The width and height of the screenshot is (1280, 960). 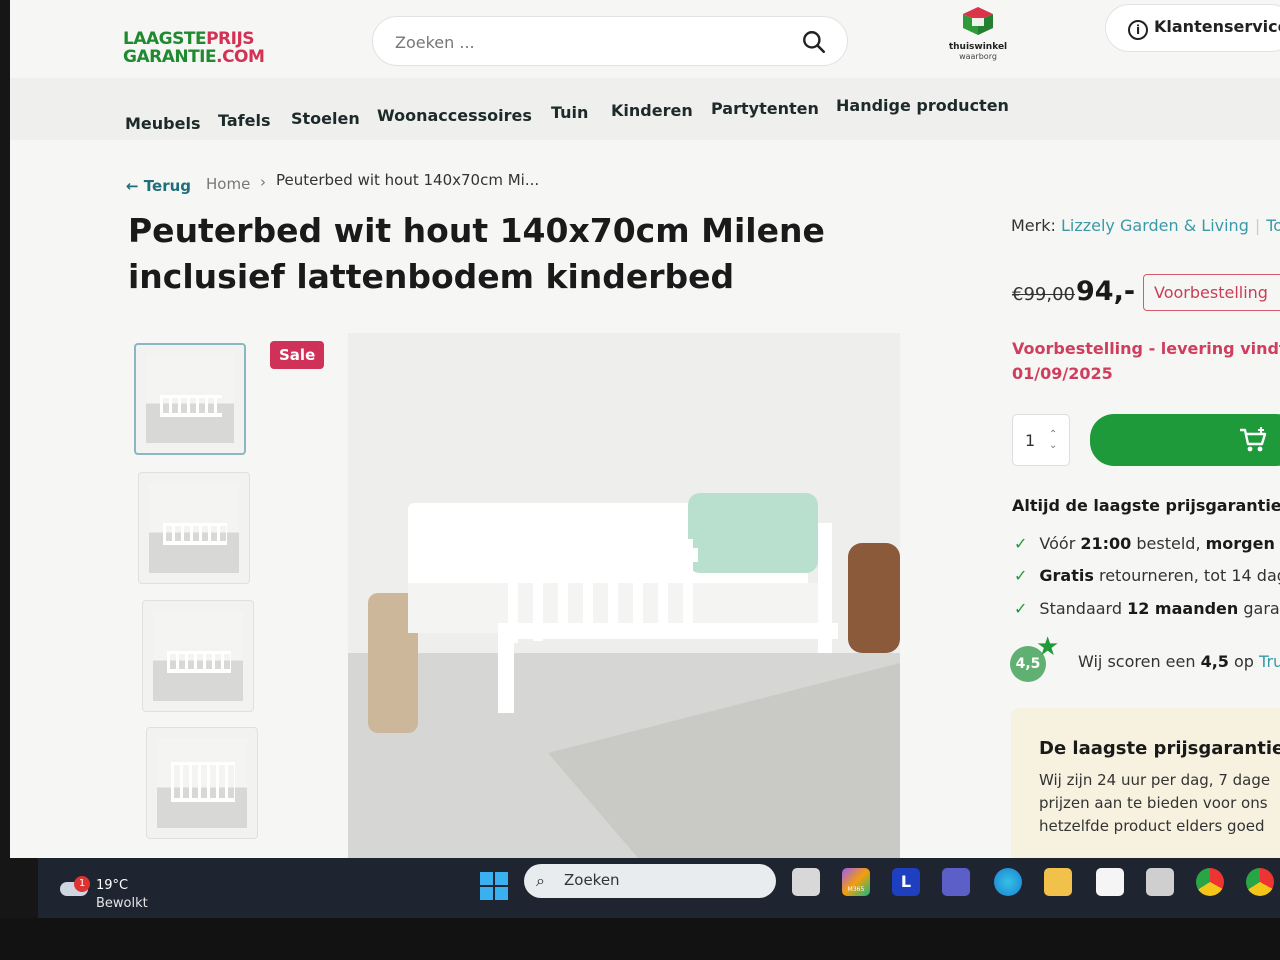 What do you see at coordinates (1240, 543) in the screenshot?
I see `usp-bold: morgen` at bounding box center [1240, 543].